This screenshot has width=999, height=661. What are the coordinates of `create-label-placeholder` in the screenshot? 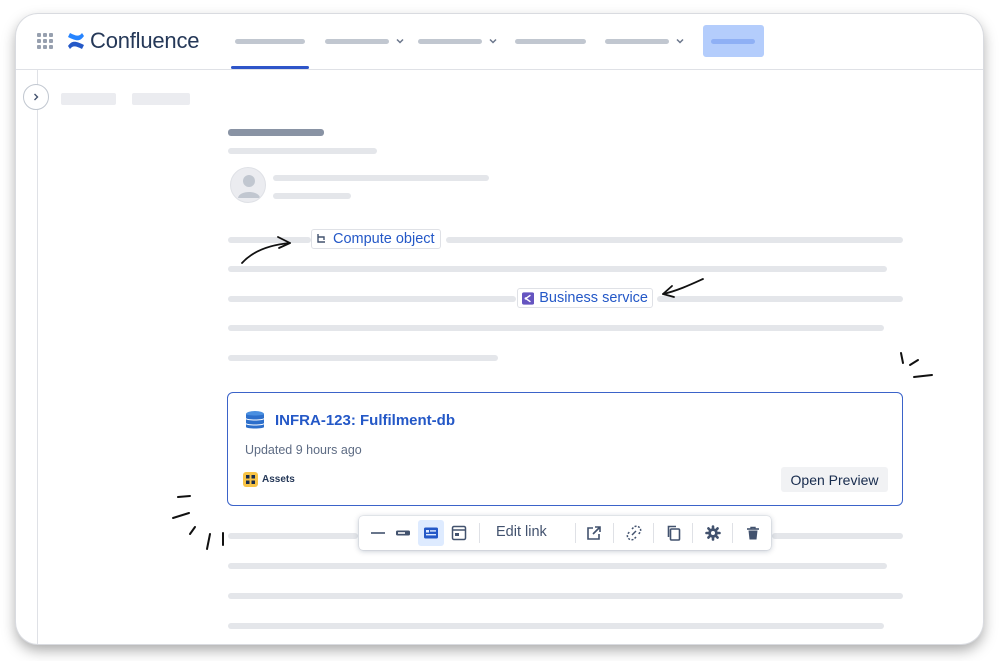 It's located at (733, 41).